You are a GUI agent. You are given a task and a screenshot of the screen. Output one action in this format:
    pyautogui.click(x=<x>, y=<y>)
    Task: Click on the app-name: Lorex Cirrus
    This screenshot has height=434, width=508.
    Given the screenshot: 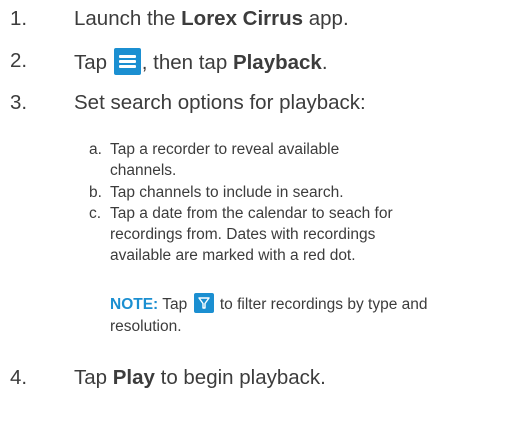 What is the action you would take?
    pyautogui.click(x=242, y=18)
    